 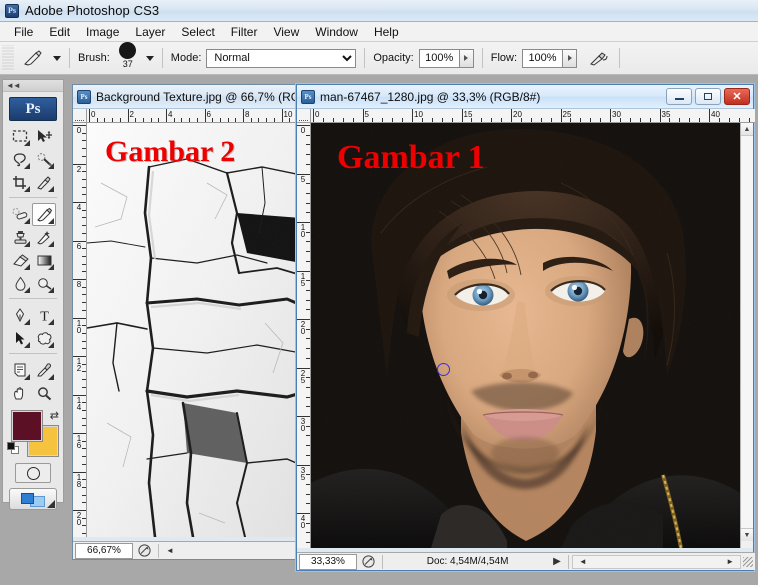 I want to click on menu-item-filter: Filter, so click(x=244, y=32).